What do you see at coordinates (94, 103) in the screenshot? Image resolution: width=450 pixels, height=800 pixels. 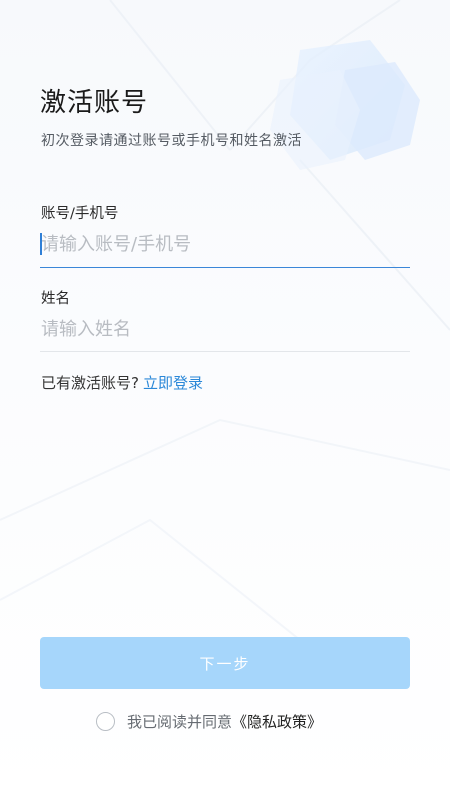 I see `page-title: 激活账号` at bounding box center [94, 103].